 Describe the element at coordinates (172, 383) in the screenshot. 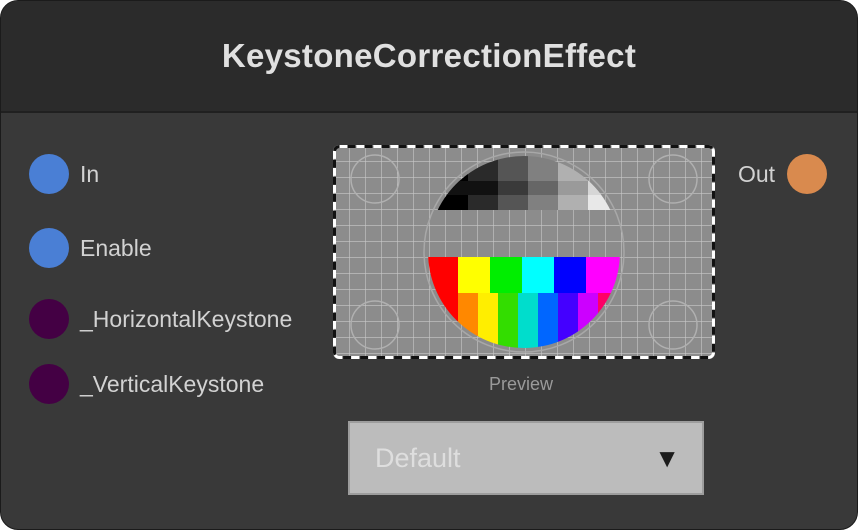

I see `port-vertical-keystone-label: _VerticalKeystone` at that location.